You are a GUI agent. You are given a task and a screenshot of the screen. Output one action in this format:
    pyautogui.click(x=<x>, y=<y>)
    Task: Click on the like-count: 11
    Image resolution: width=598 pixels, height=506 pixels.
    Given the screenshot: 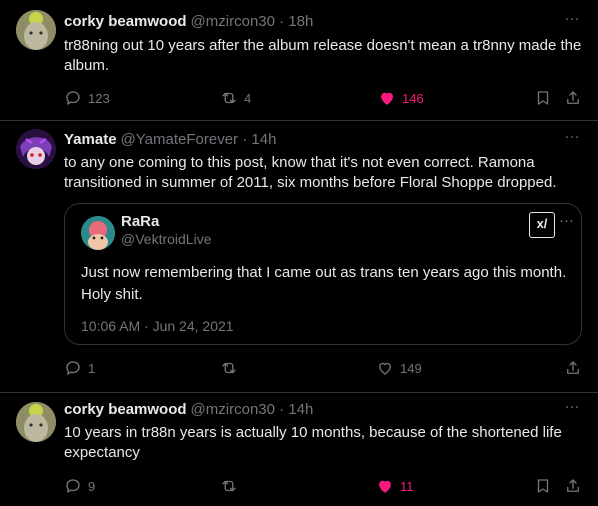 What is the action you would take?
    pyautogui.click(x=407, y=486)
    